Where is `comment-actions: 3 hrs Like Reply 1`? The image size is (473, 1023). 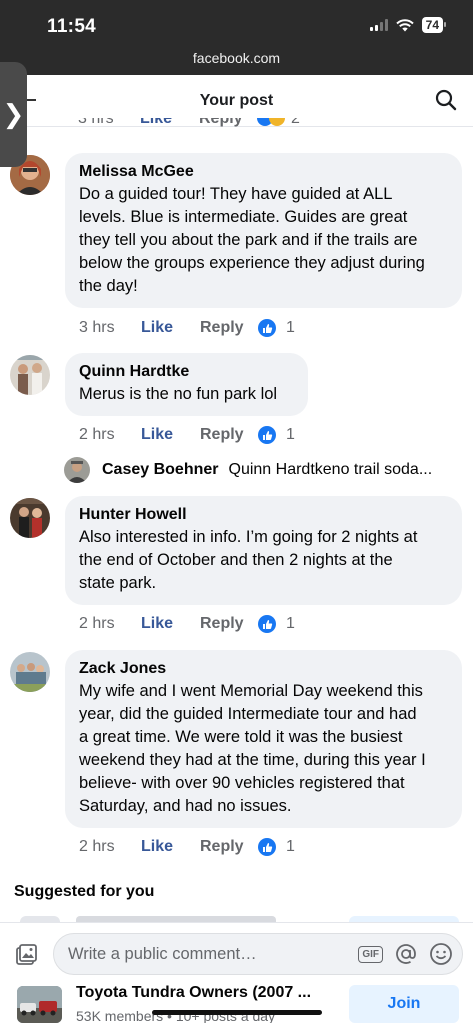
comment-actions: 3 hrs Like Reply 1 is located at coordinates (187, 328).